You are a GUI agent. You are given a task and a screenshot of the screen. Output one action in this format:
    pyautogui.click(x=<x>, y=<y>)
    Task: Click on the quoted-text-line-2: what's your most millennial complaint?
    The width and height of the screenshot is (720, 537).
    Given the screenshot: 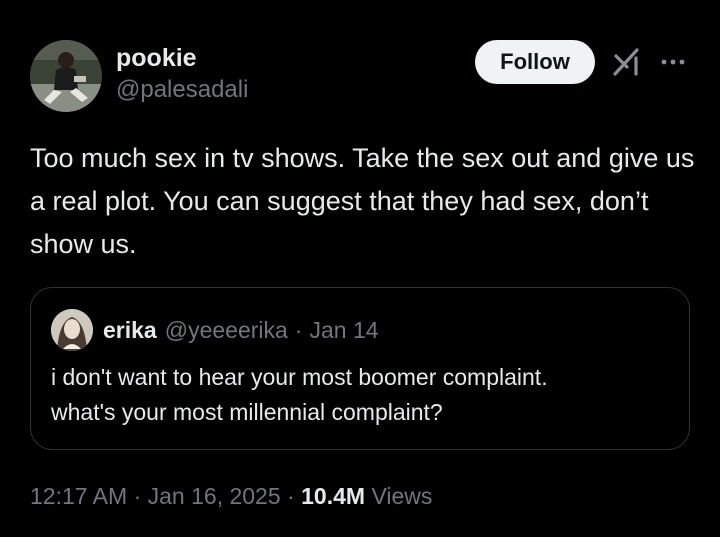 What is the action you would take?
    pyautogui.click(x=247, y=412)
    